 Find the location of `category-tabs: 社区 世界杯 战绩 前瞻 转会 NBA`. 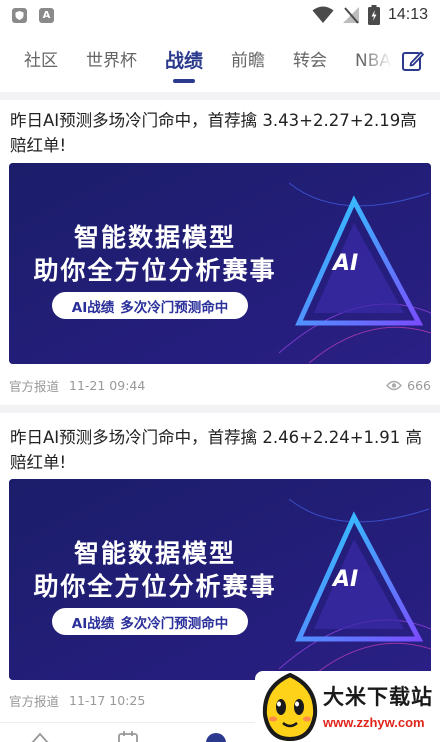

category-tabs: 社区 世界杯 战绩 前瞻 转会 NBA is located at coordinates (220, 61).